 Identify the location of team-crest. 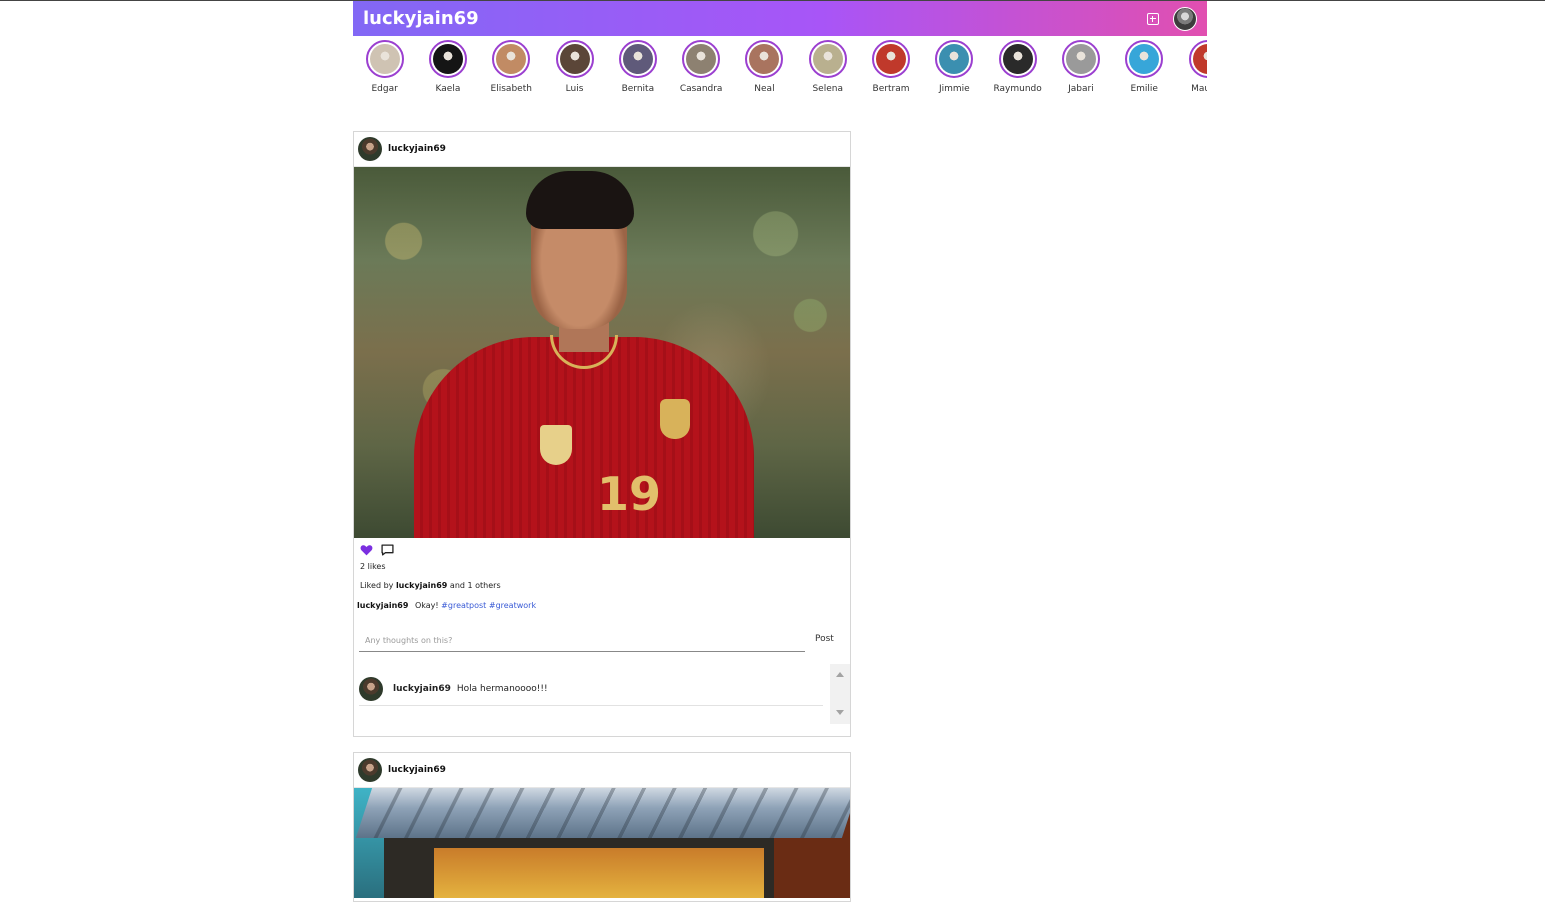
(675, 419).